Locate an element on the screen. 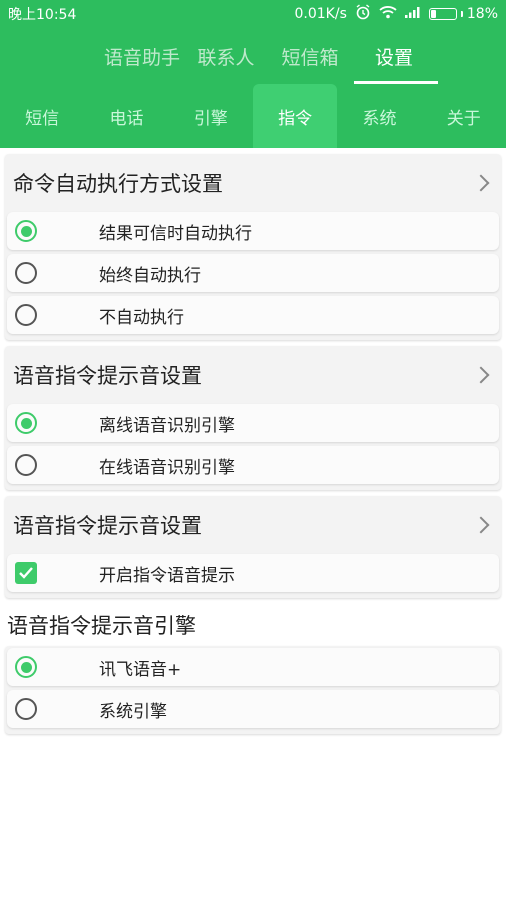  network-speed: 0.01K/s is located at coordinates (320, 14).